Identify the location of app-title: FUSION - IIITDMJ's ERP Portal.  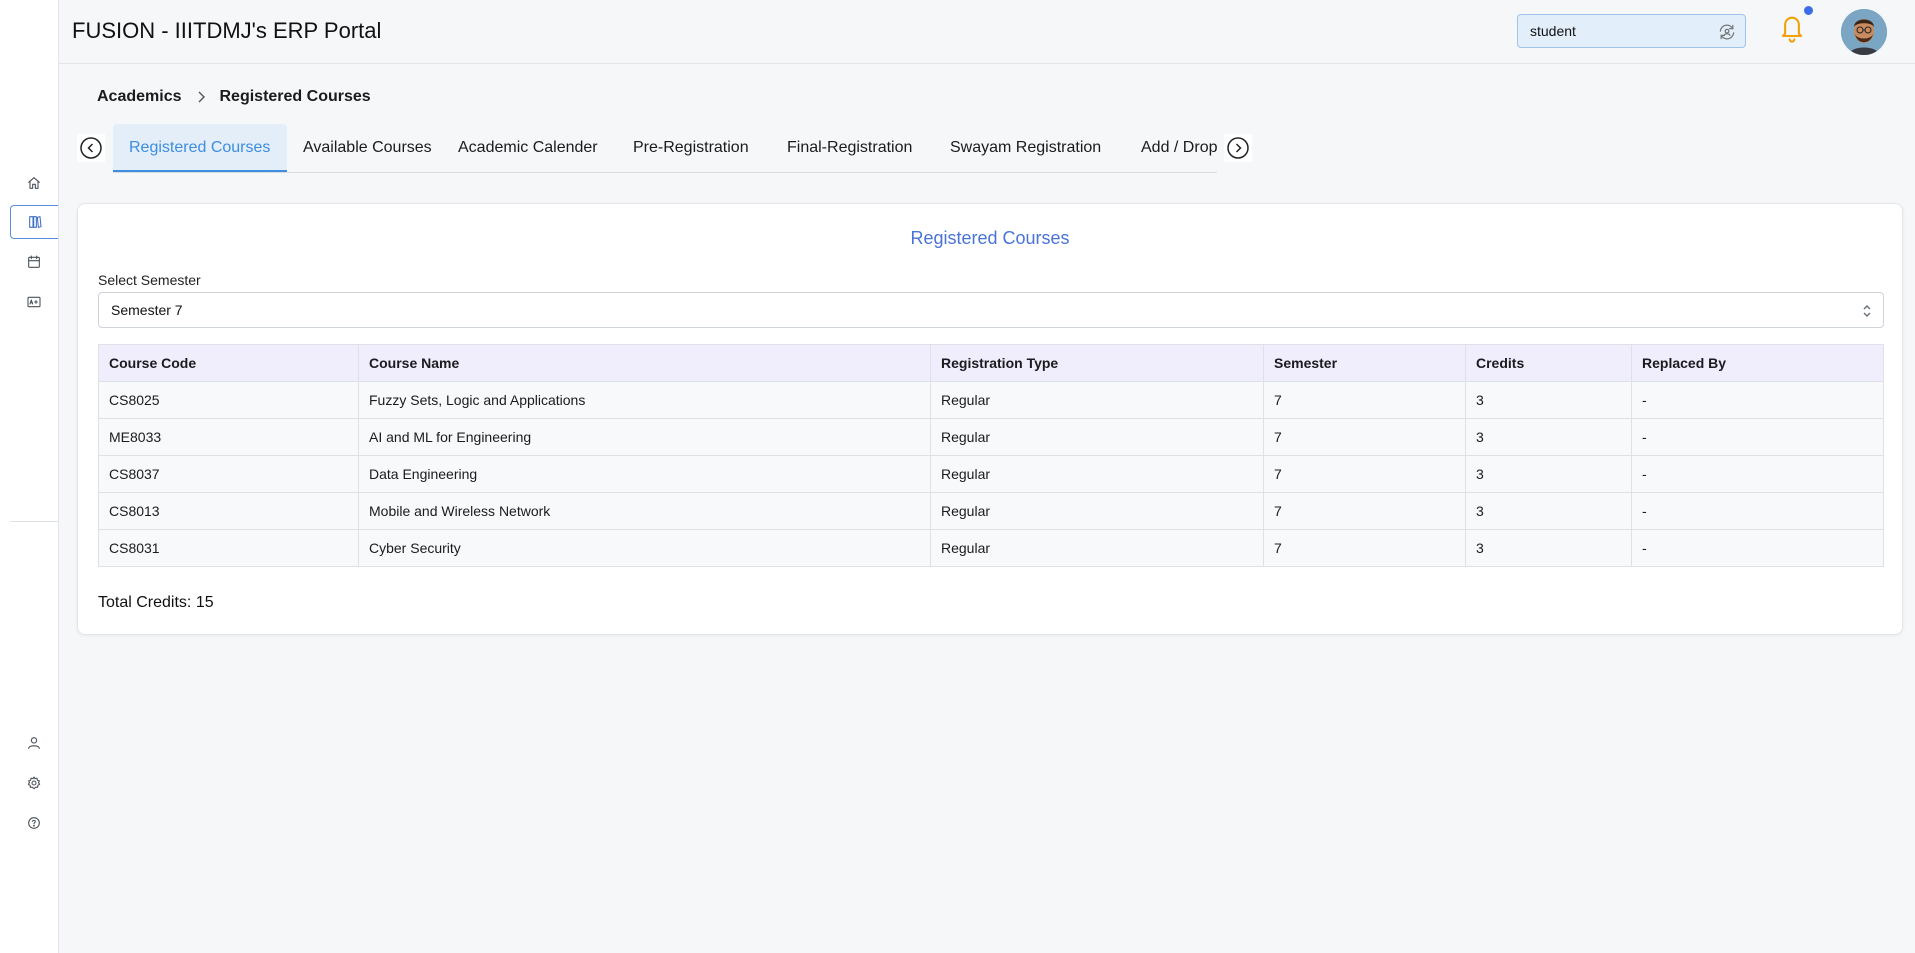
(227, 30).